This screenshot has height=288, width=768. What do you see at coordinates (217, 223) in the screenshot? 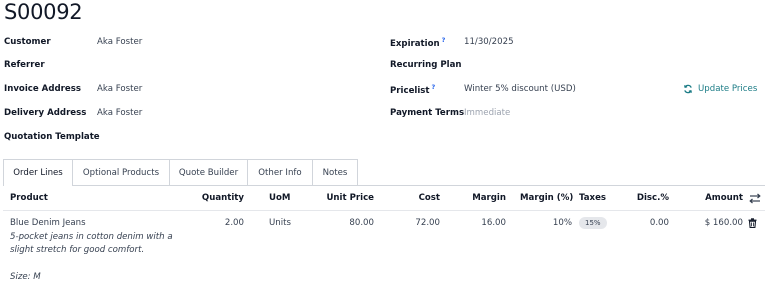
I see `quantity-cell: 2.00` at bounding box center [217, 223].